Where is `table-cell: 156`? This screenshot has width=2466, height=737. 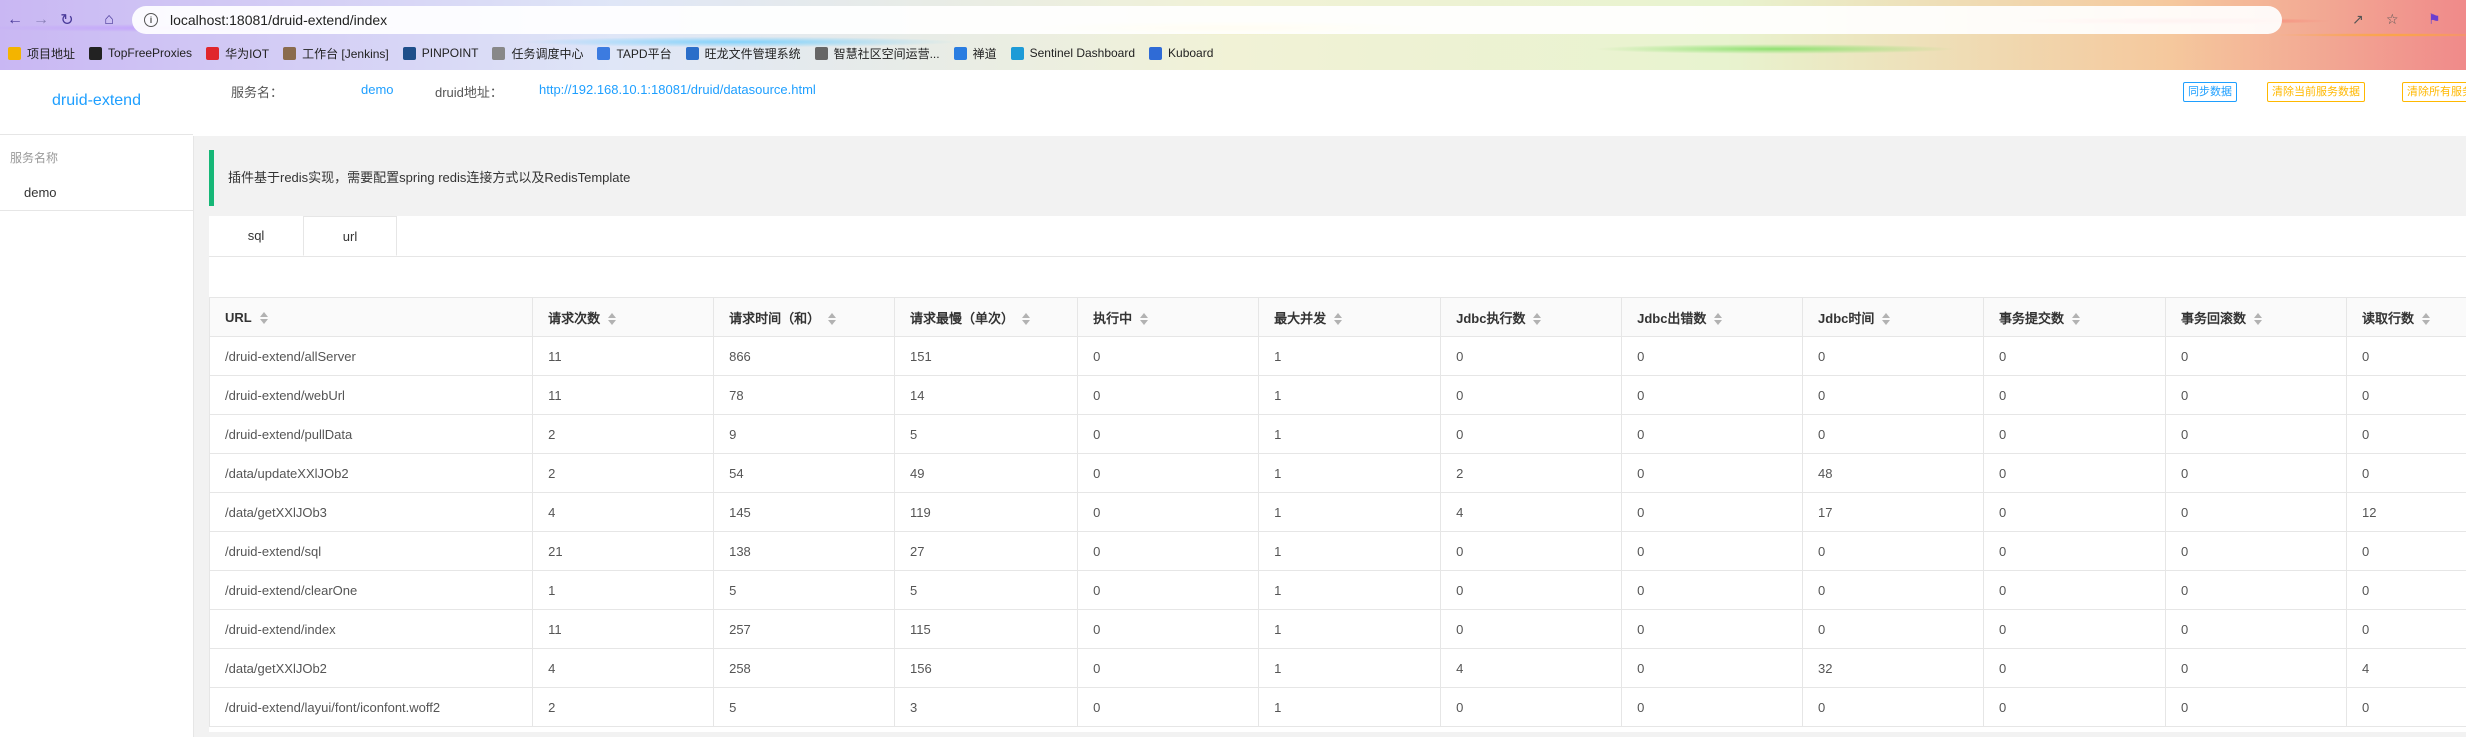 table-cell: 156 is located at coordinates (986, 668).